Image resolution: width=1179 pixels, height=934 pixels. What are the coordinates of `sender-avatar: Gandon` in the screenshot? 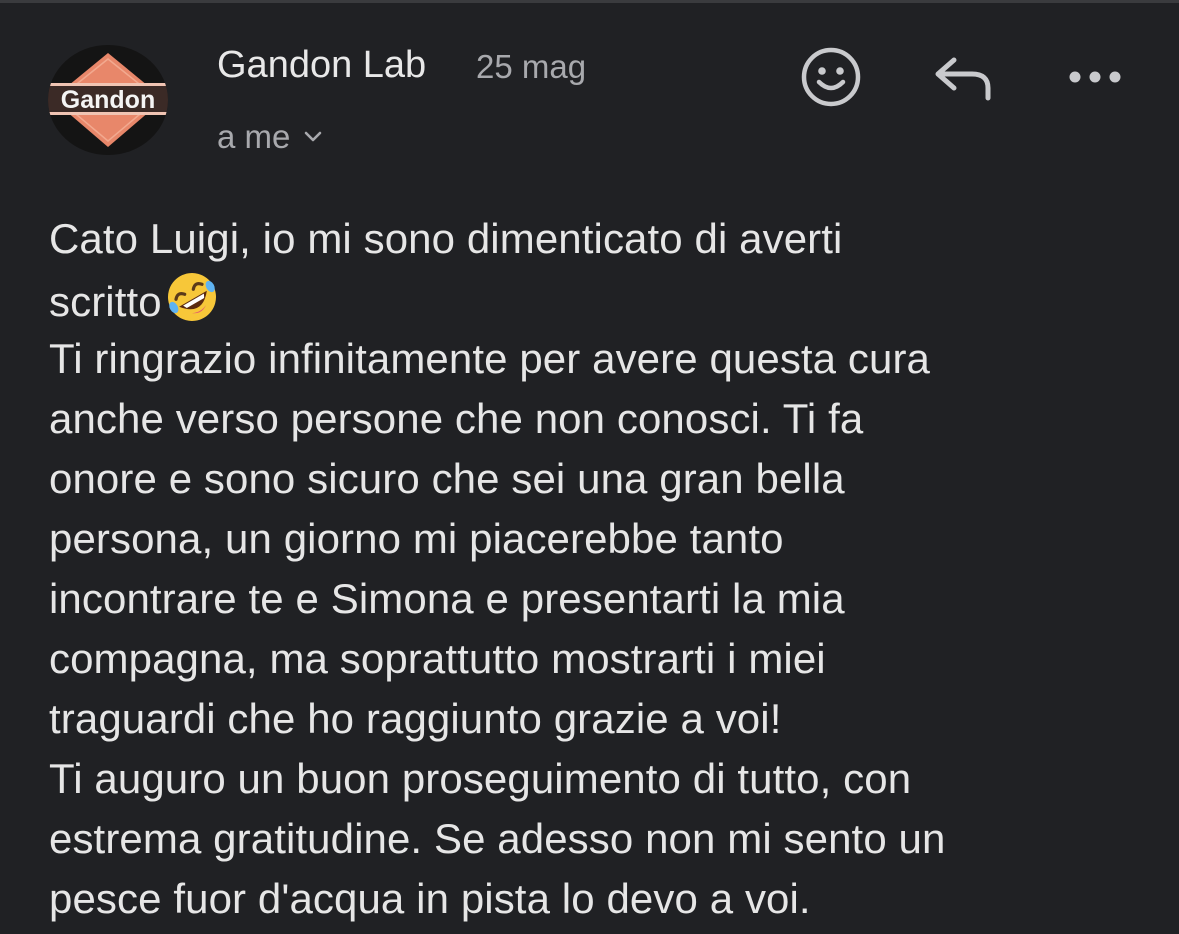 It's located at (108, 100).